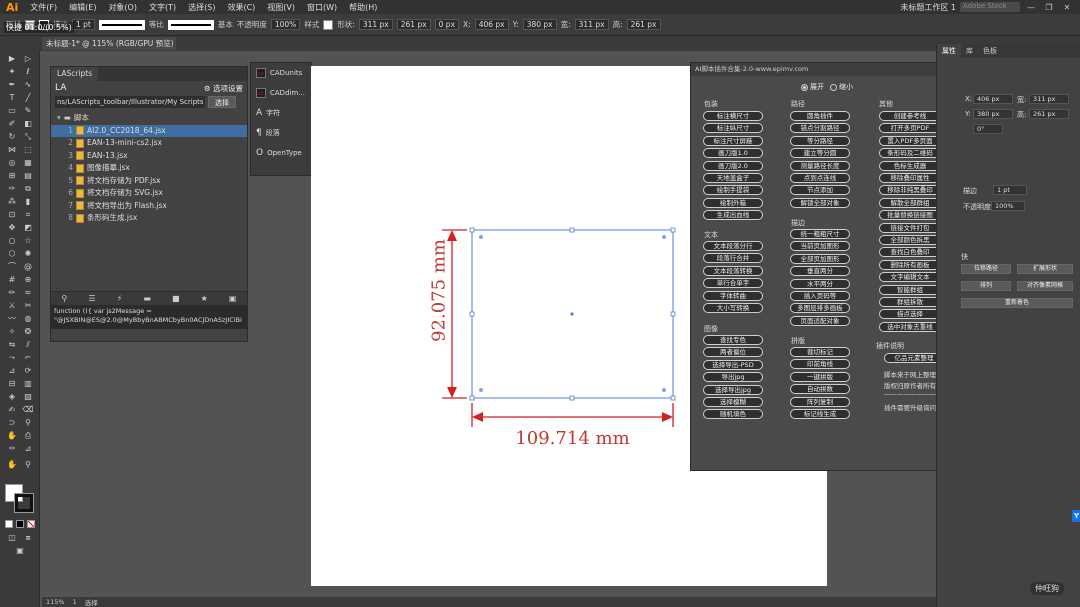 This screenshot has height=607, width=1080. What do you see at coordinates (28, 306) in the screenshot?
I see `scissors-tool-icon: ✂` at bounding box center [28, 306].